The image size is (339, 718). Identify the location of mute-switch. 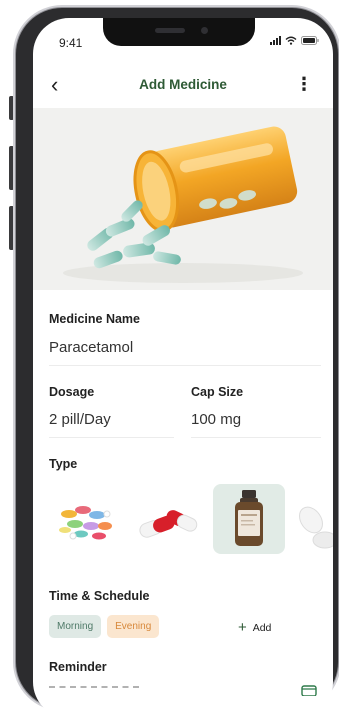
(11, 108).